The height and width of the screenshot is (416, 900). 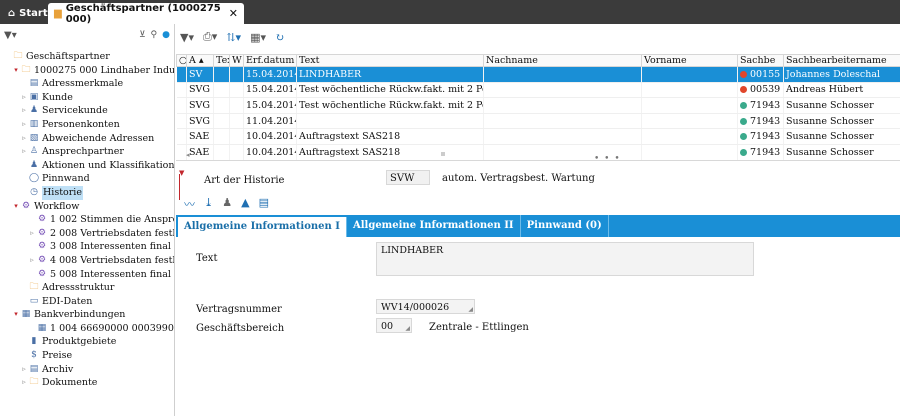 I want to click on scroll-thumb, so click(x=443, y=154).